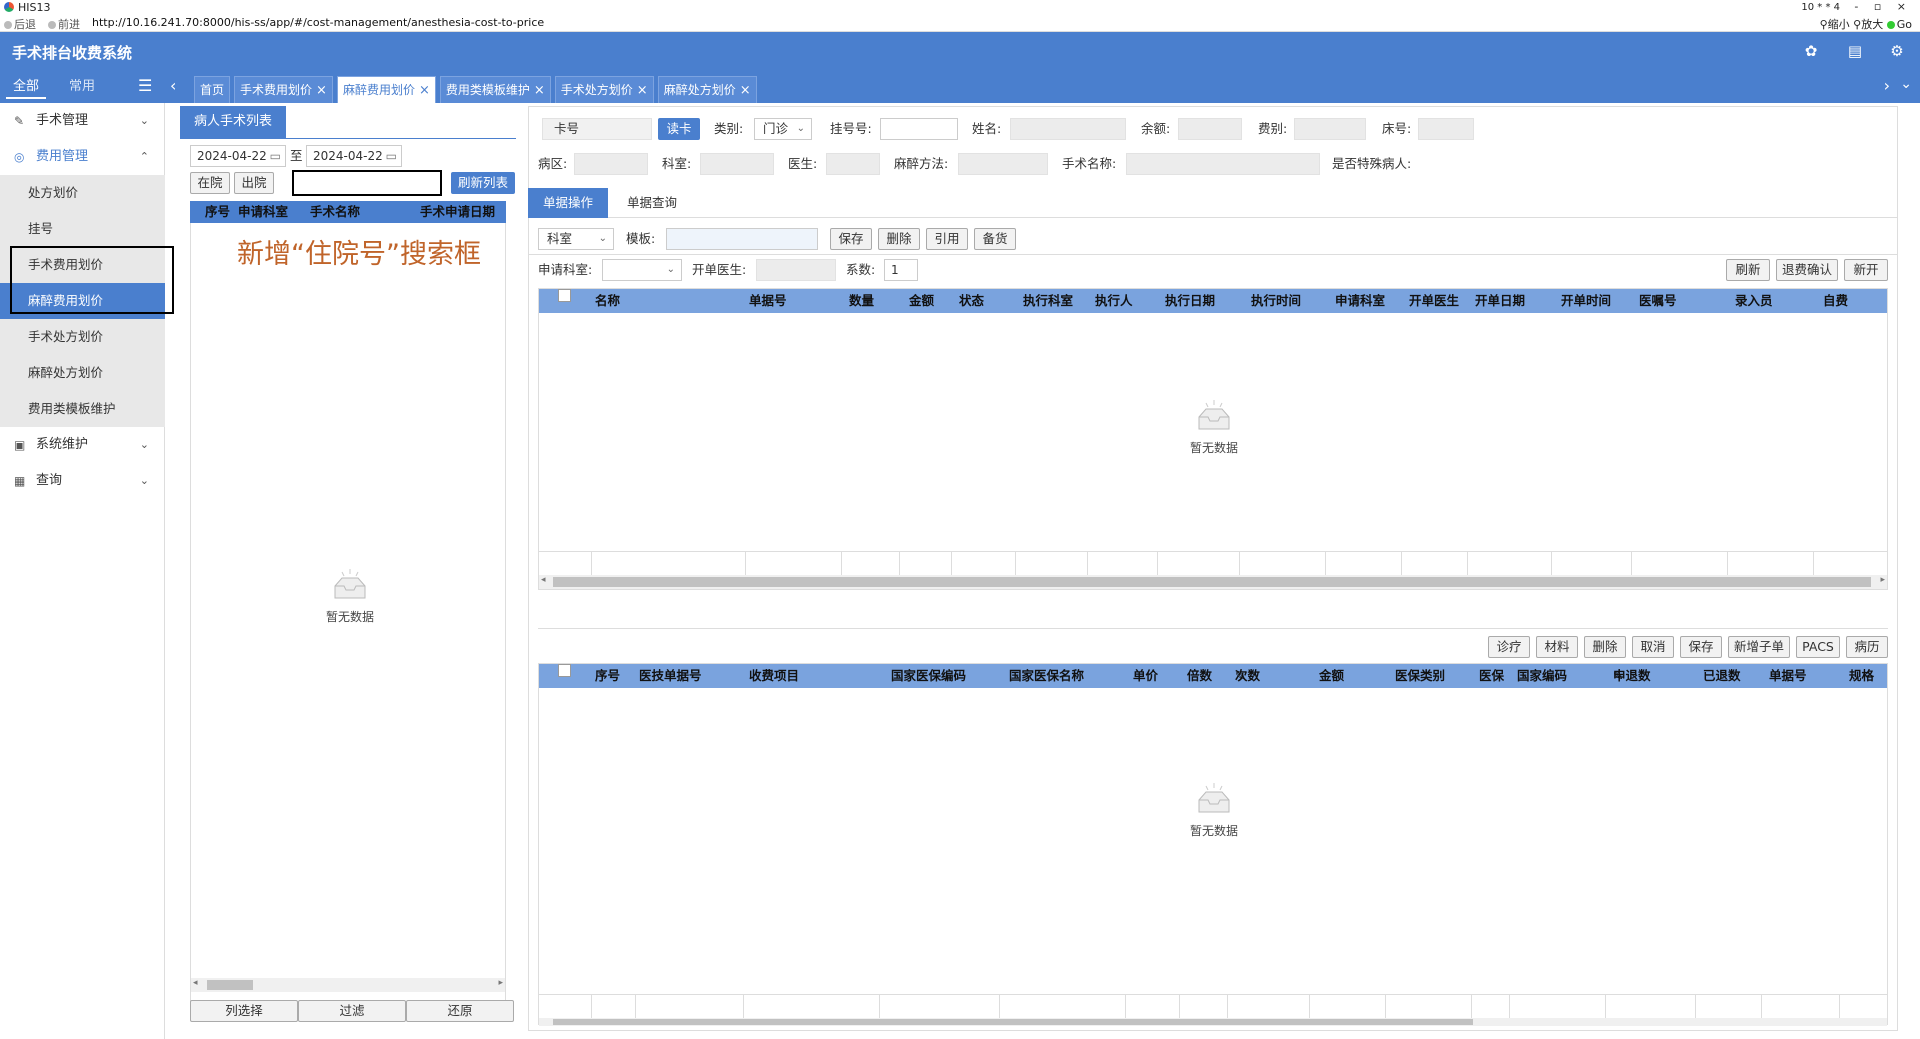 The height and width of the screenshot is (1039, 1920). What do you see at coordinates (82, 193) in the screenshot?
I see `sidebar-item-prescription: 处方划价` at bounding box center [82, 193].